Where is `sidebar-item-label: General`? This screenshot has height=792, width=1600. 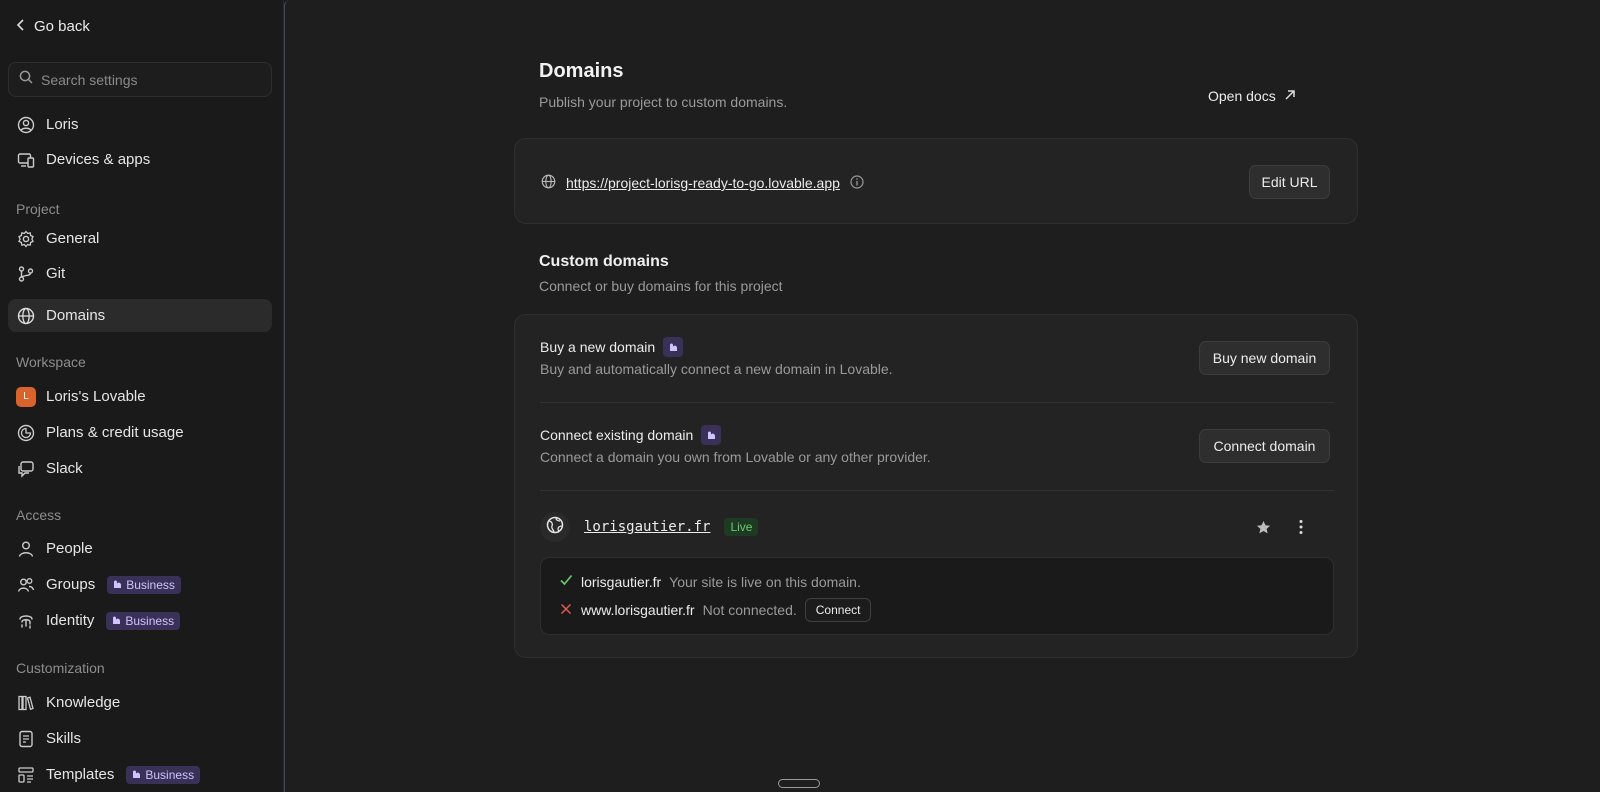 sidebar-item-label: General is located at coordinates (73, 238).